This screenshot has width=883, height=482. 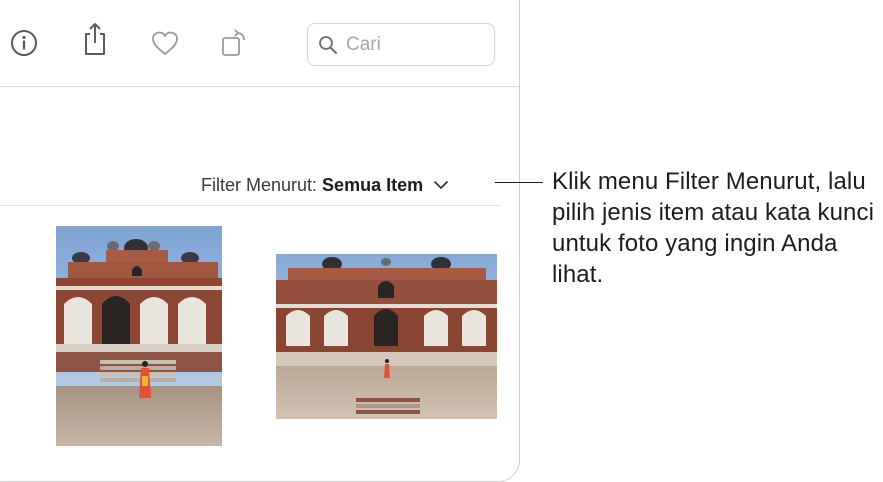 I want to click on share-icon, so click(x=95, y=39).